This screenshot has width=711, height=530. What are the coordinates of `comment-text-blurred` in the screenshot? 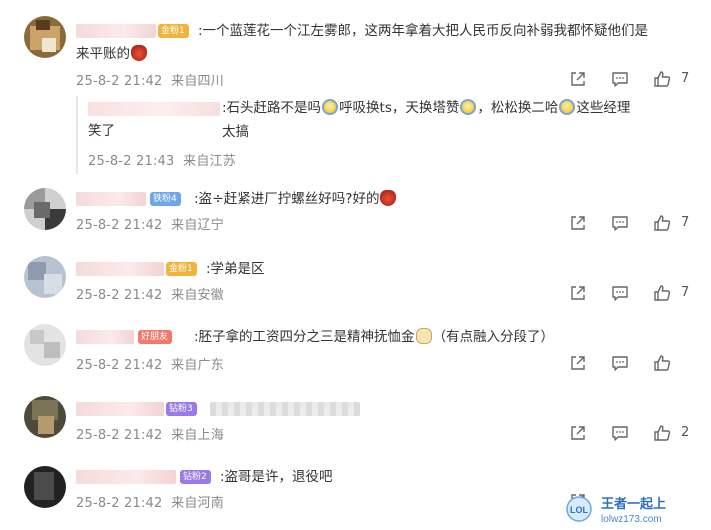 It's located at (285, 409).